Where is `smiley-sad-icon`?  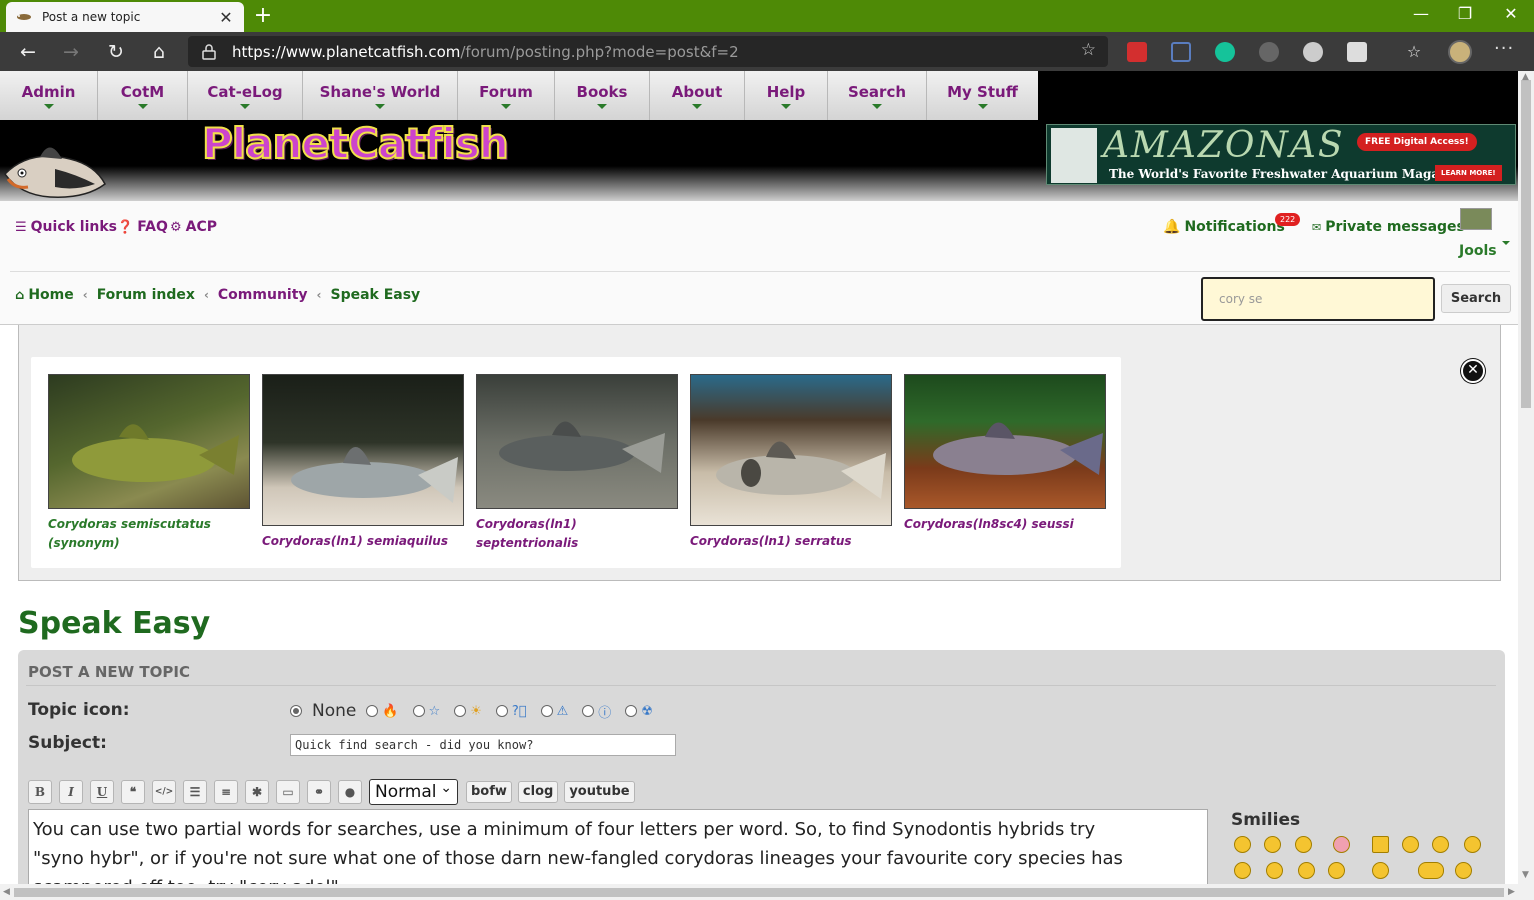 smiley-sad-icon is located at coordinates (1242, 870).